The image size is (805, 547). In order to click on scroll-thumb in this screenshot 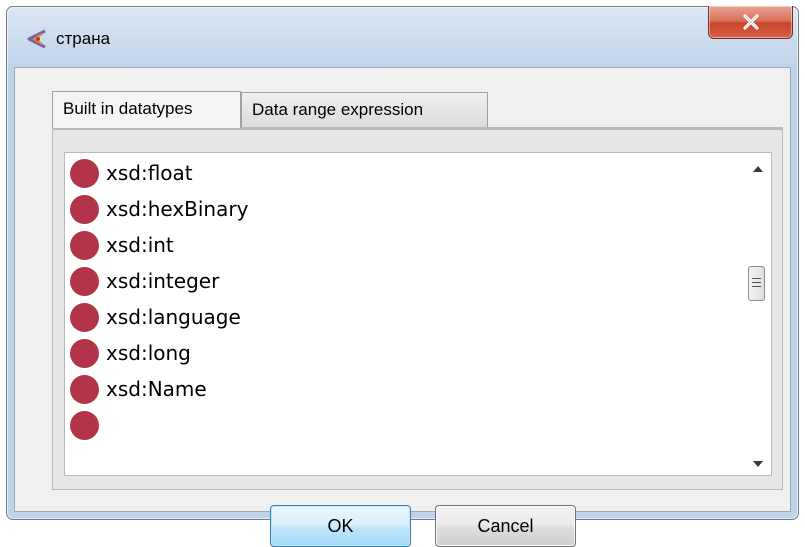, I will do `click(756, 283)`.